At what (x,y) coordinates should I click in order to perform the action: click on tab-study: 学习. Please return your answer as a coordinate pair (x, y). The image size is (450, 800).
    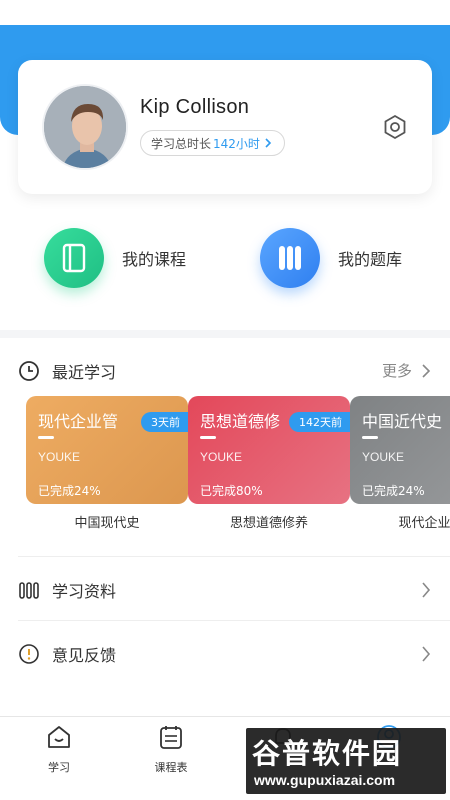
    Looking at the image, I should click on (59, 749).